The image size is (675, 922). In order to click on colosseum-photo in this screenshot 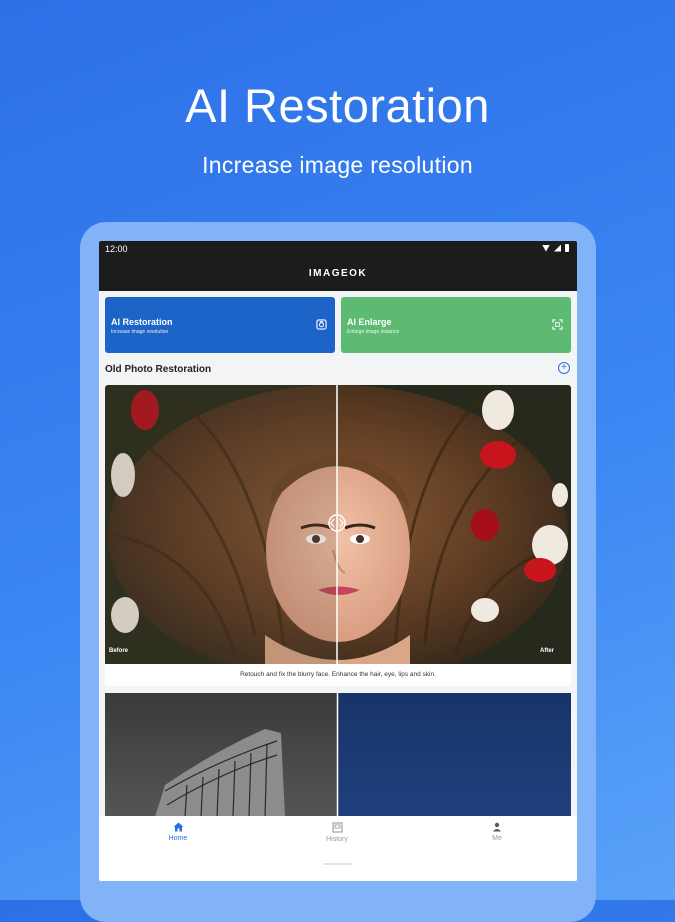, I will do `click(338, 755)`.